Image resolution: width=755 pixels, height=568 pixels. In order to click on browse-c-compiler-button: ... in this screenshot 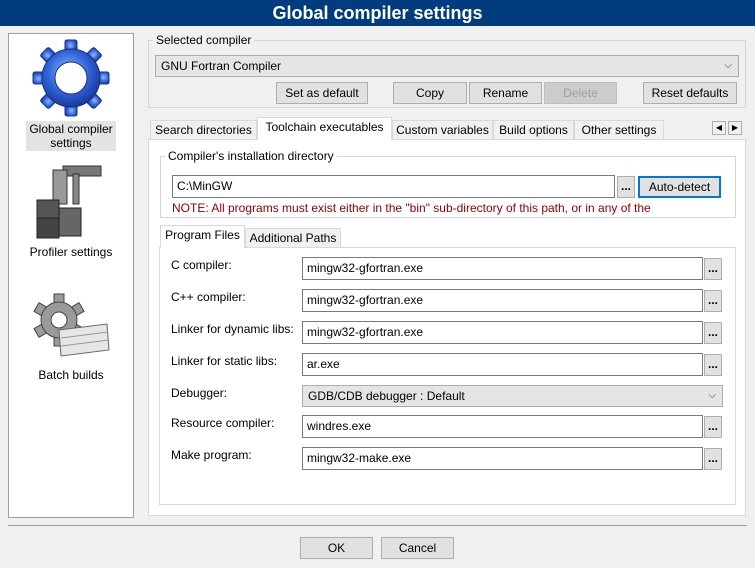, I will do `click(713, 269)`.